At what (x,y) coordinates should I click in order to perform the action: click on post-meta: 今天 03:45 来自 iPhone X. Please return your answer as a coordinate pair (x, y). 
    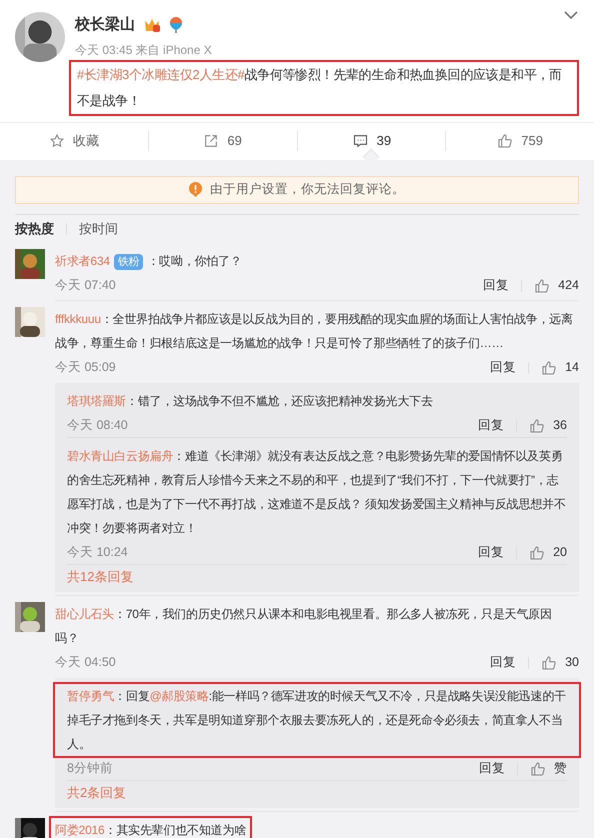
    Looking at the image, I should click on (144, 50).